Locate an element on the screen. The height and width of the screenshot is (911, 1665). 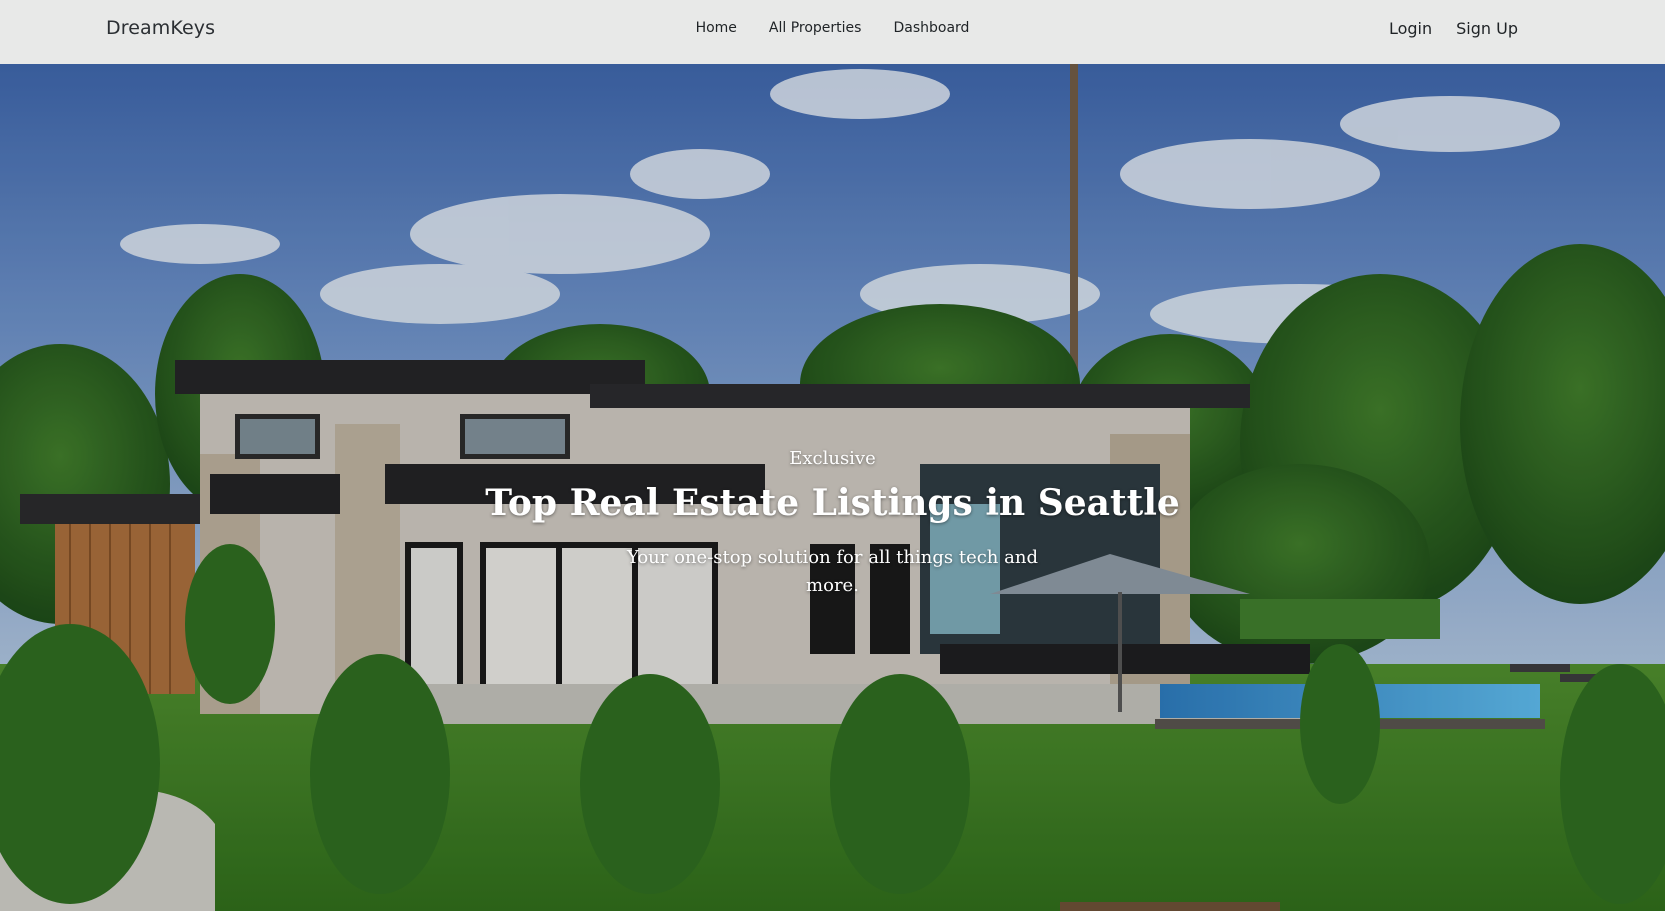
nav-all-properties-link: All Properties is located at coordinates (815, 28).